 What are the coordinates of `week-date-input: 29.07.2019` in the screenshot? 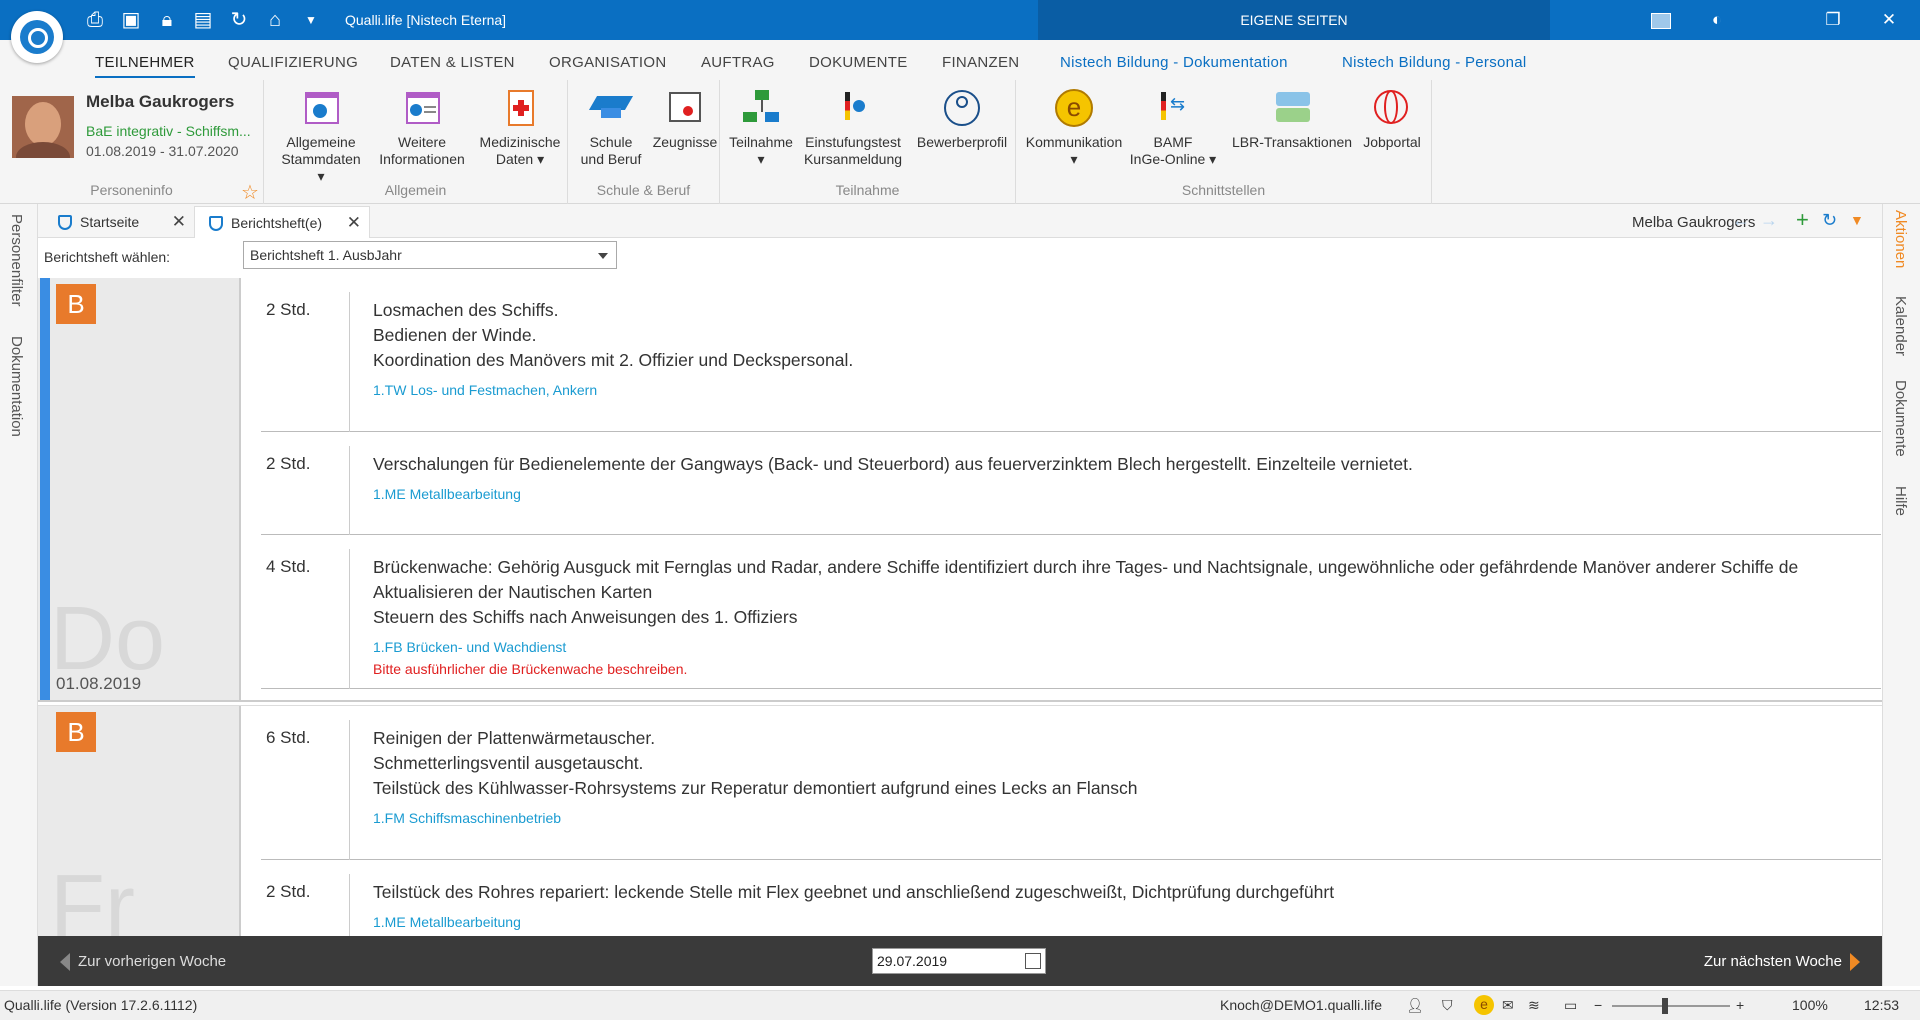 It's located at (959, 961).